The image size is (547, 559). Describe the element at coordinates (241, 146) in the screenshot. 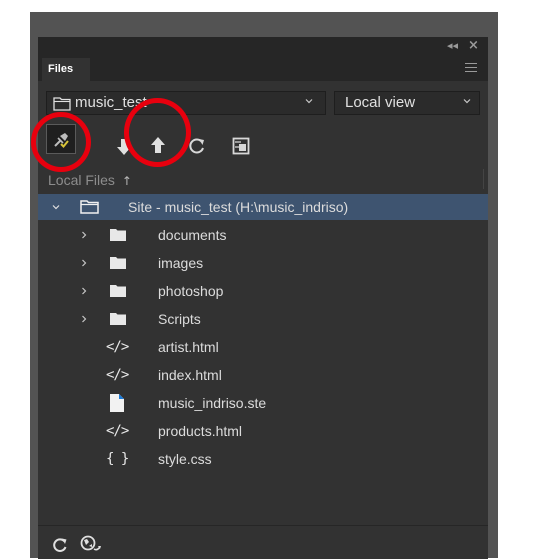

I see `expand-icon` at that location.